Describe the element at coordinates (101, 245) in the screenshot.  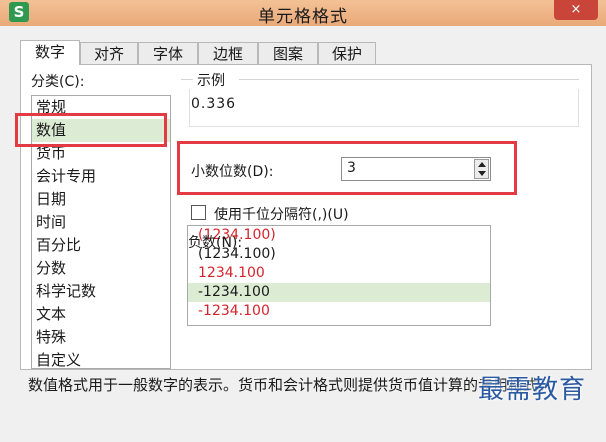
I see `category-item-percentage: 百分比` at that location.